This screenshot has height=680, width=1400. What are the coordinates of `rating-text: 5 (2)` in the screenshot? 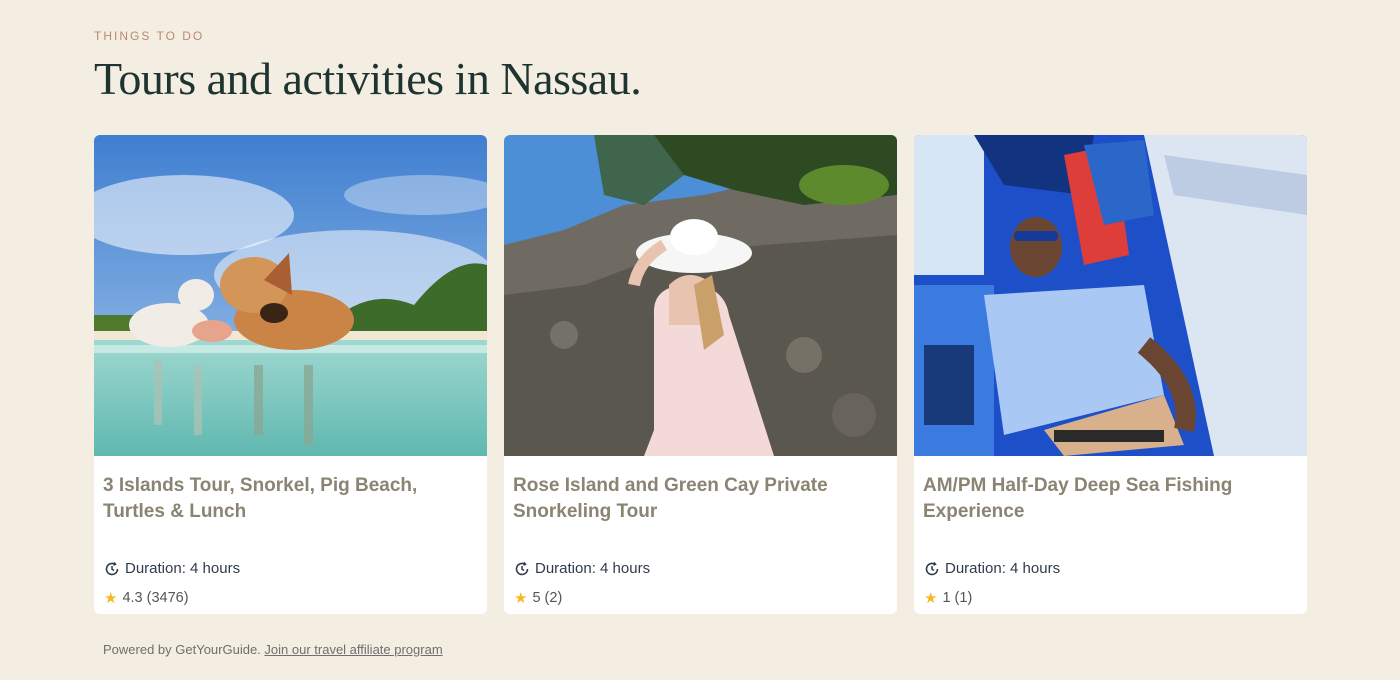 It's located at (547, 598).